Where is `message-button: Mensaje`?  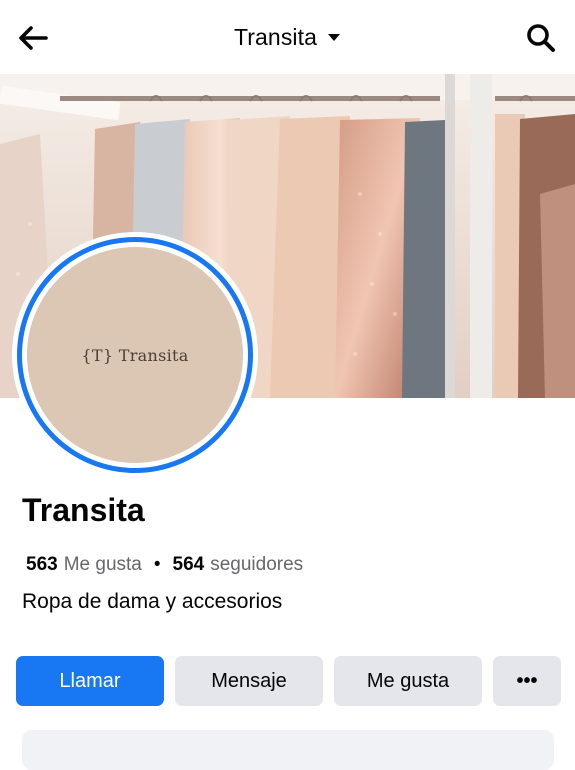
message-button: Mensaje is located at coordinates (249, 681).